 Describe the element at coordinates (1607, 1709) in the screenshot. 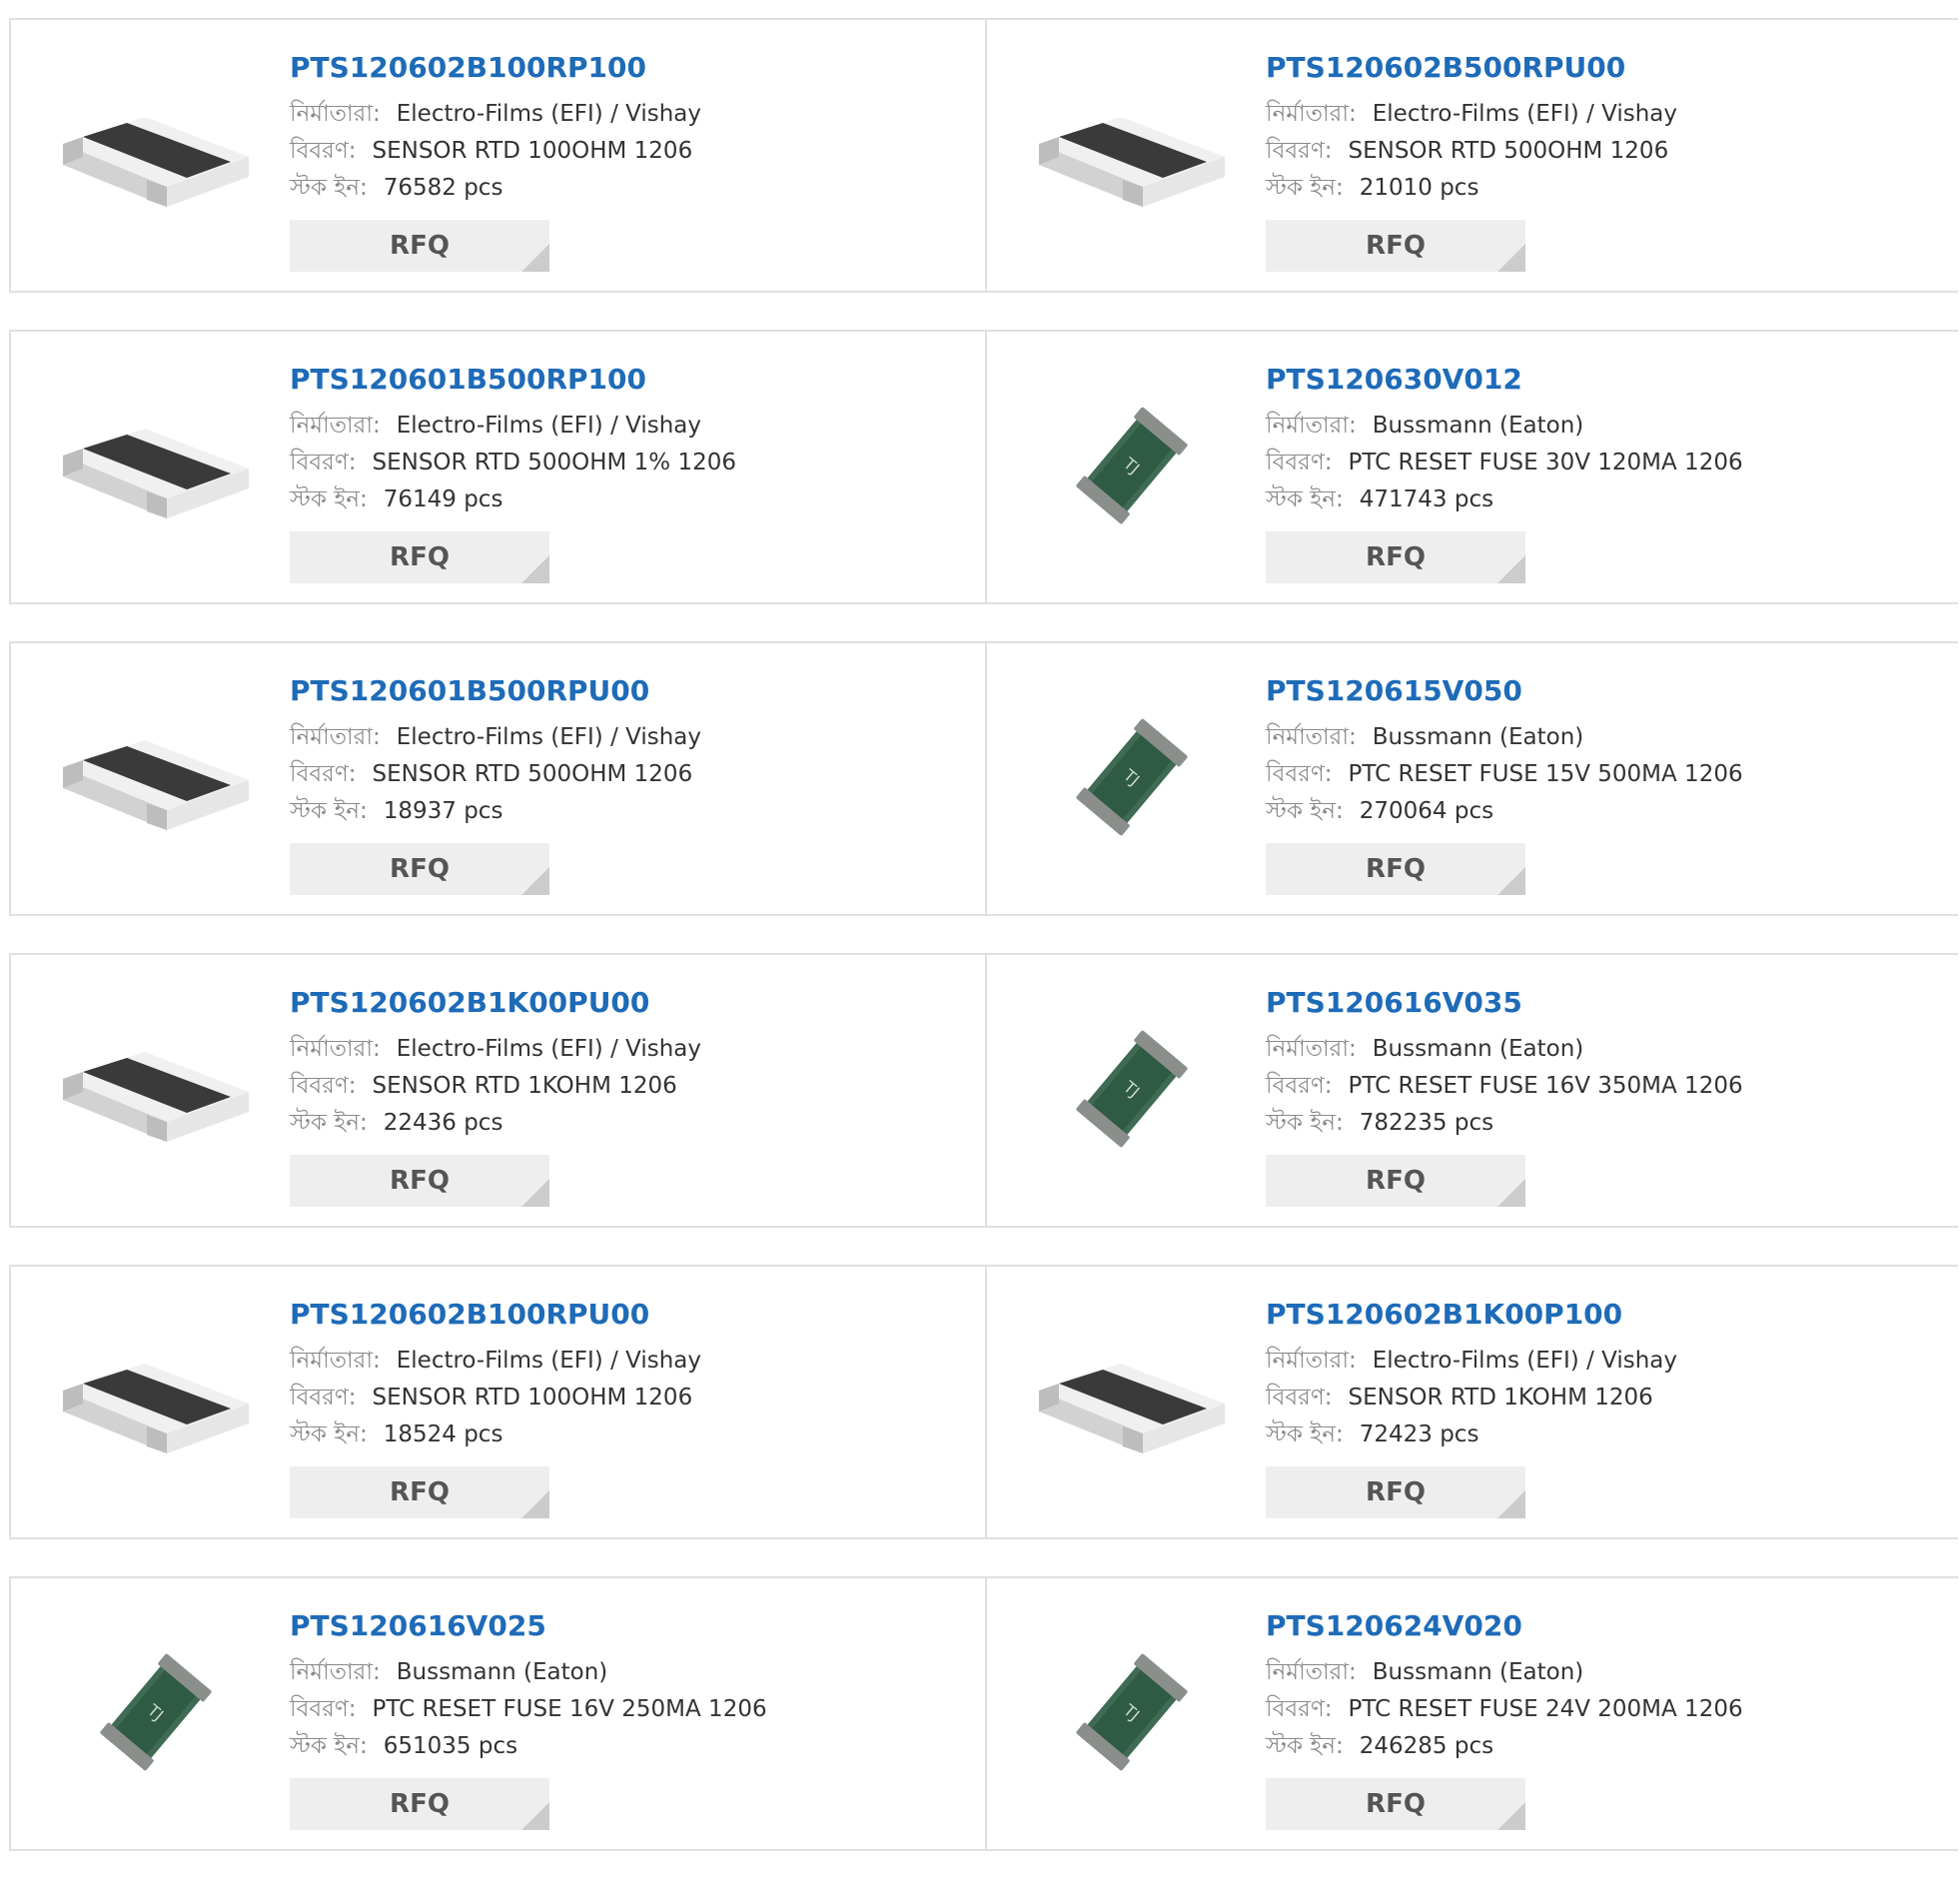

I see `description-line: বিবরণ: PTC RESET FUSE 24V 200MA 1206` at that location.